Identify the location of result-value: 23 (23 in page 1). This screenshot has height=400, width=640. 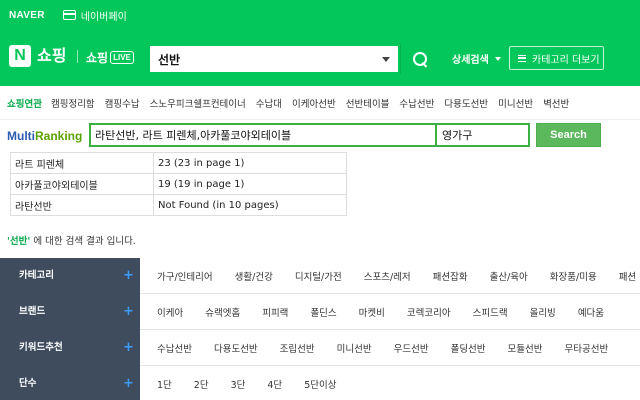
(250, 163).